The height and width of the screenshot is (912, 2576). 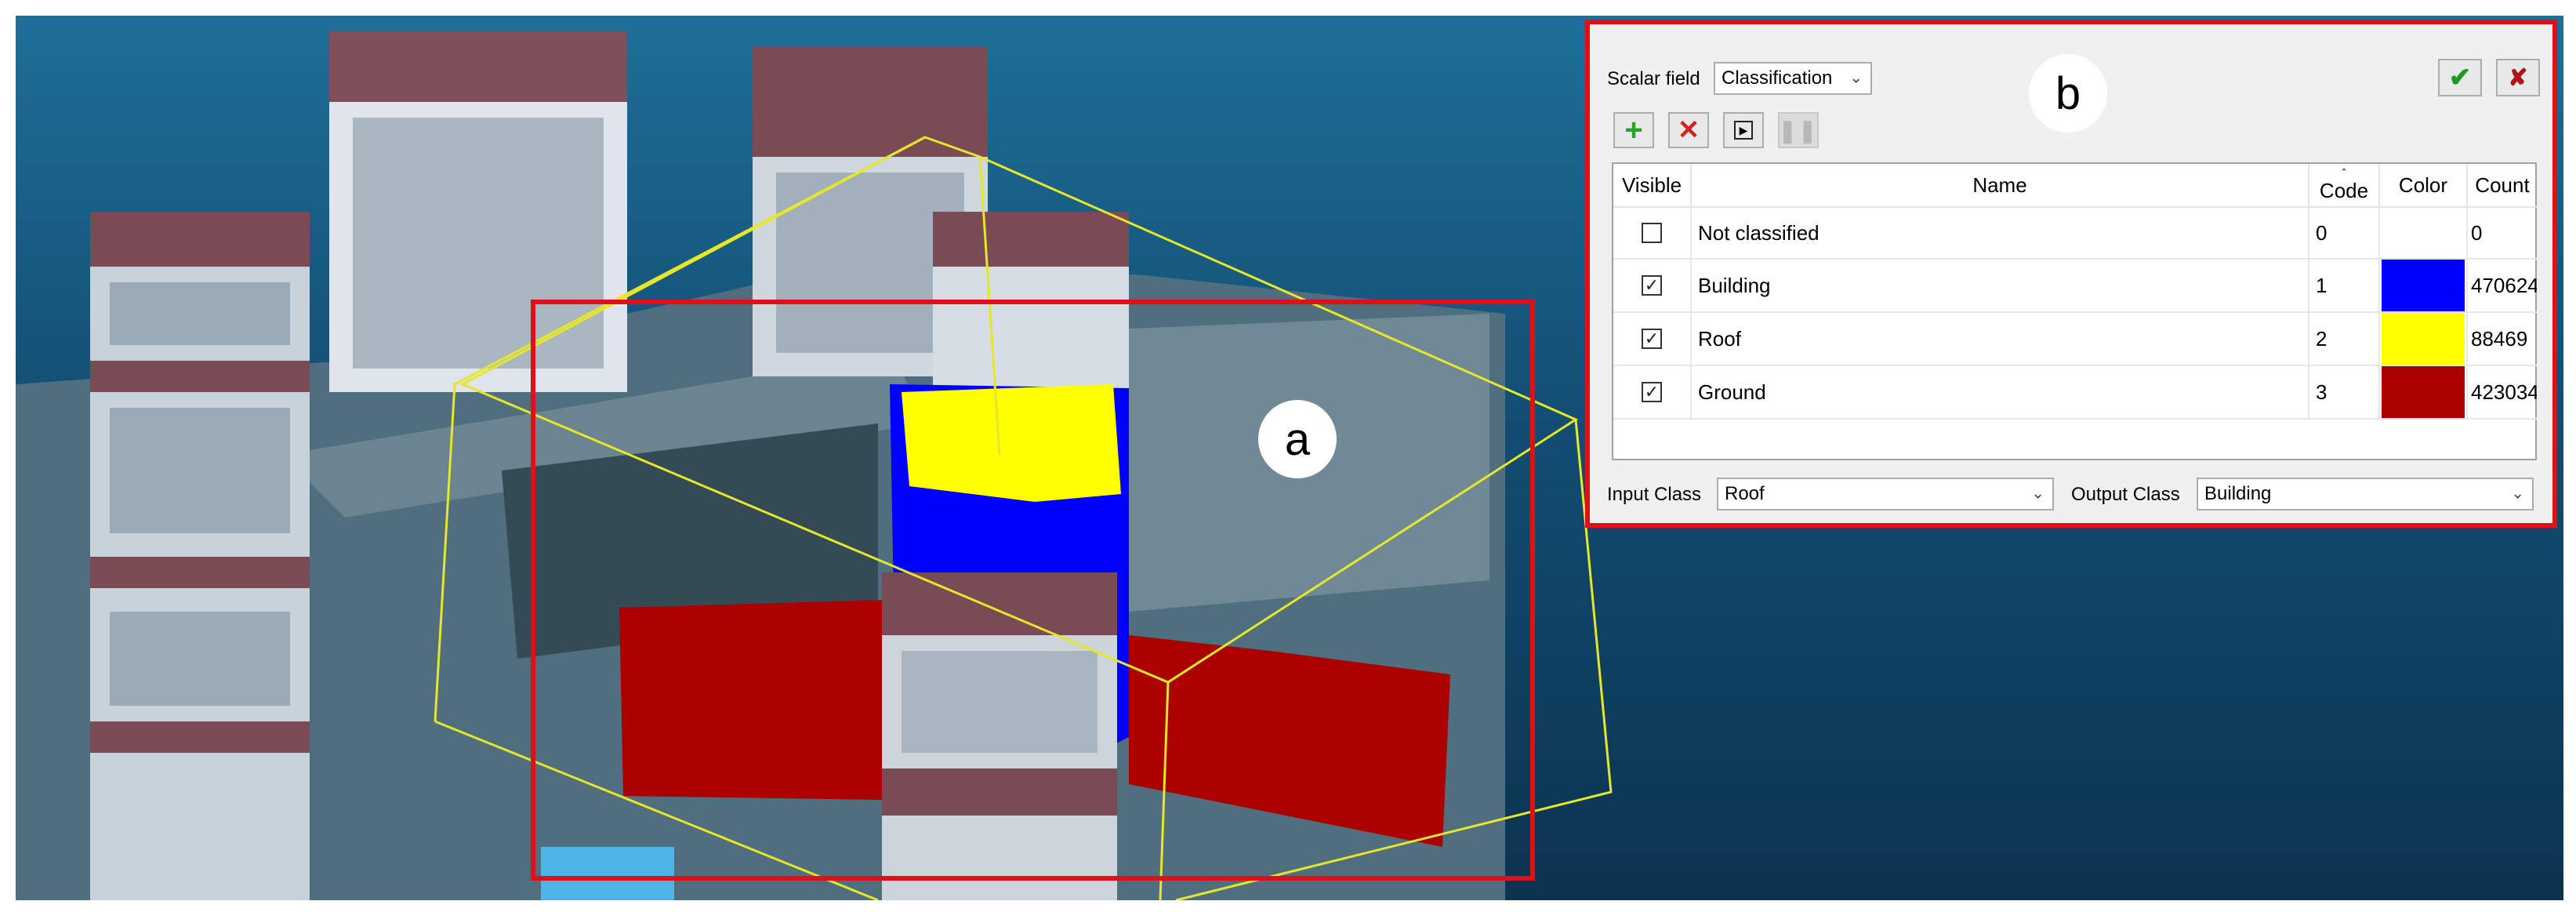 I want to click on classified-roof-yellow, so click(x=1012, y=443).